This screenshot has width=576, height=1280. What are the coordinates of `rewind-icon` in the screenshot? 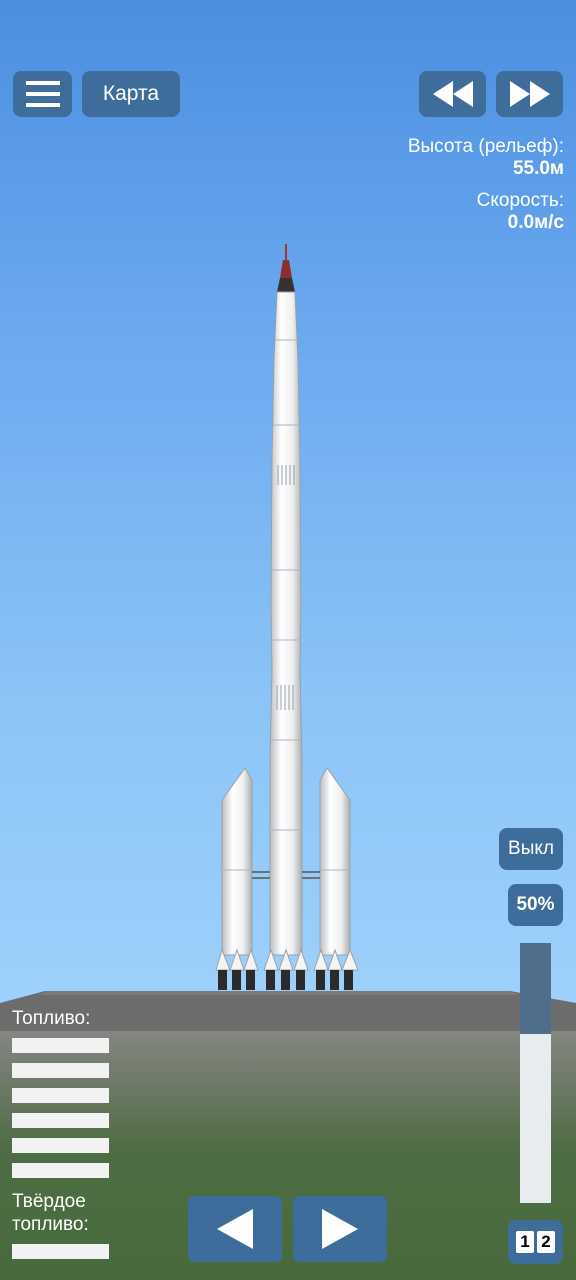 It's located at (452, 94).